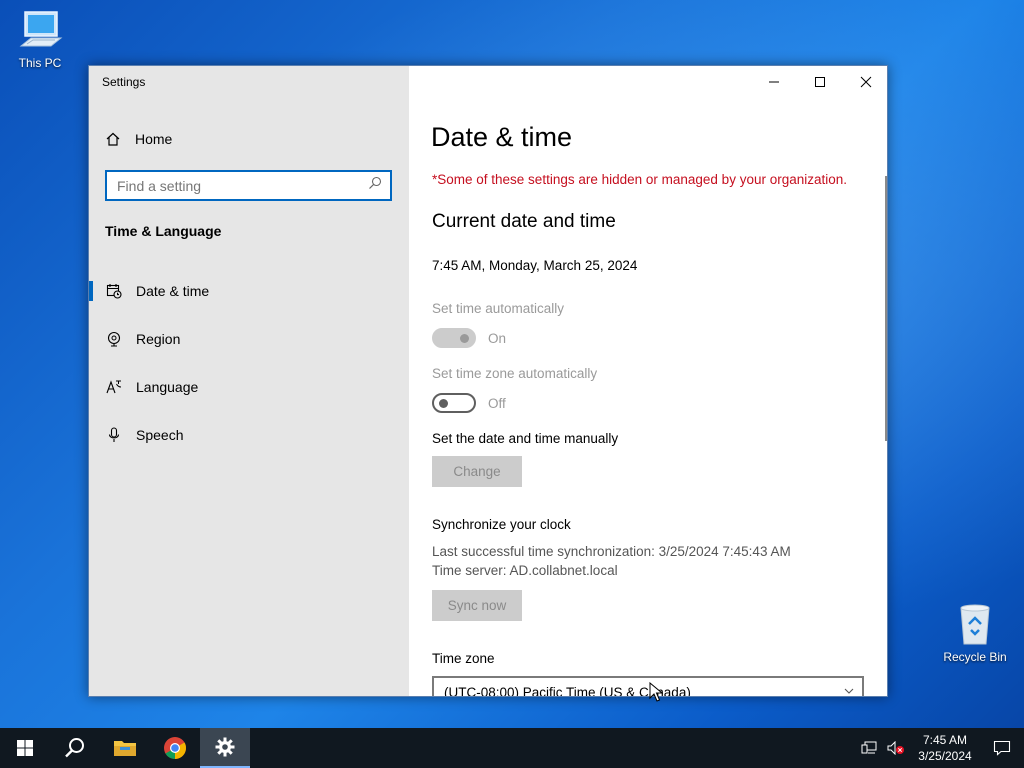 The image size is (1024, 768). I want to click on volume-muted-icon, so click(895, 748).